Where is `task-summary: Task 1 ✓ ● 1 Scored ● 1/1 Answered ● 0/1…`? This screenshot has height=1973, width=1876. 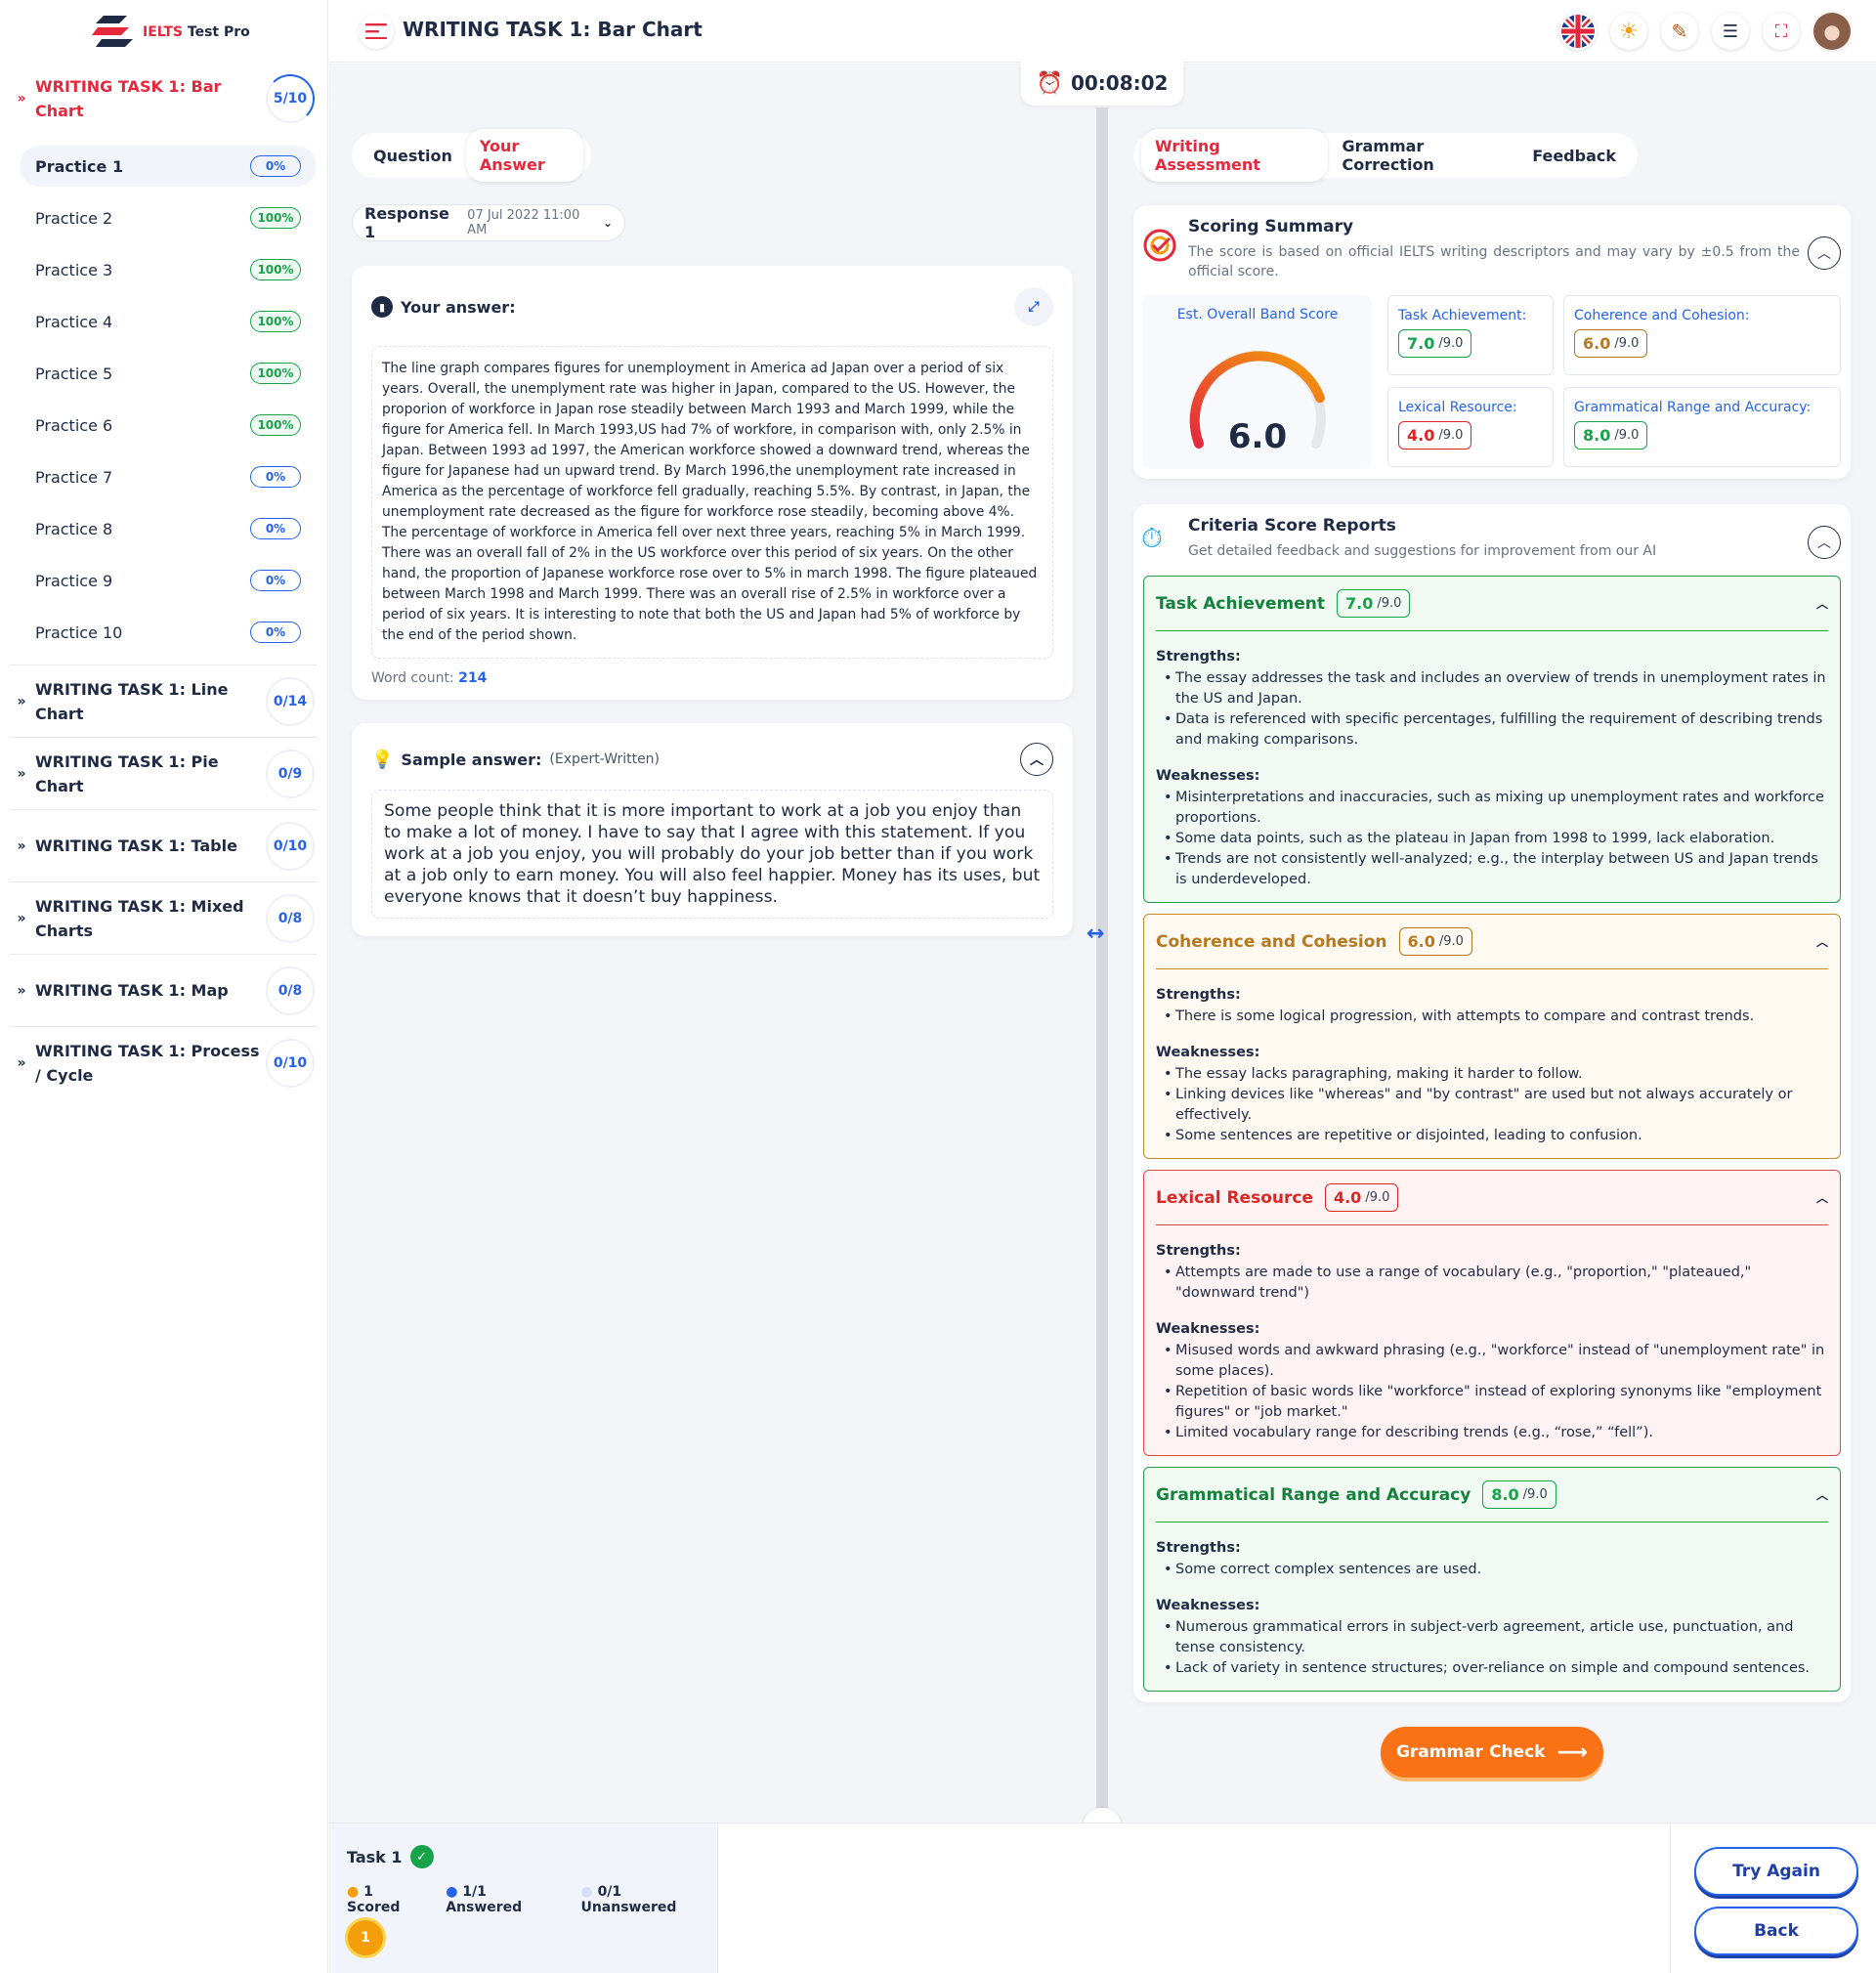
task-summary: Task 1 ✓ ● 1 Scored ● 1/1 Answered ● 0/1… is located at coordinates (523, 1898).